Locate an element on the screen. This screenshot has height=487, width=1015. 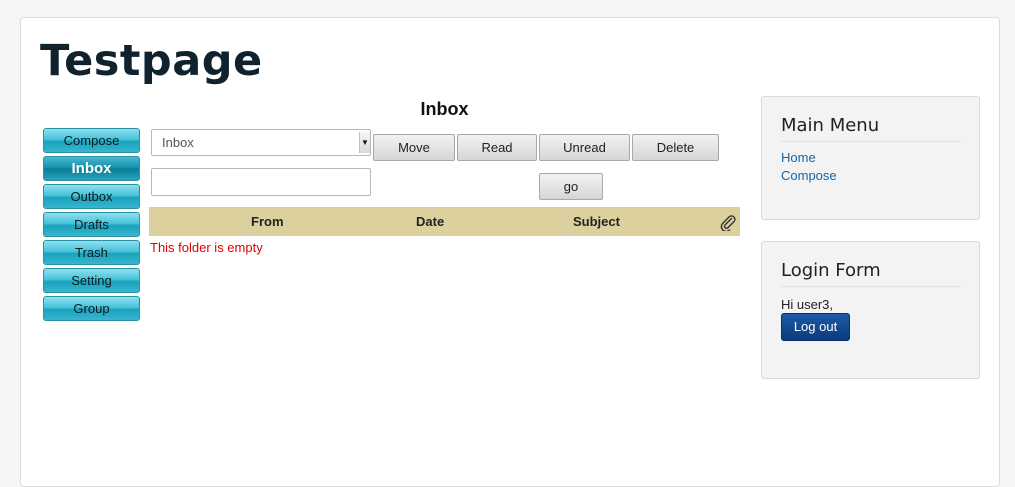
go-button: go is located at coordinates (571, 186).